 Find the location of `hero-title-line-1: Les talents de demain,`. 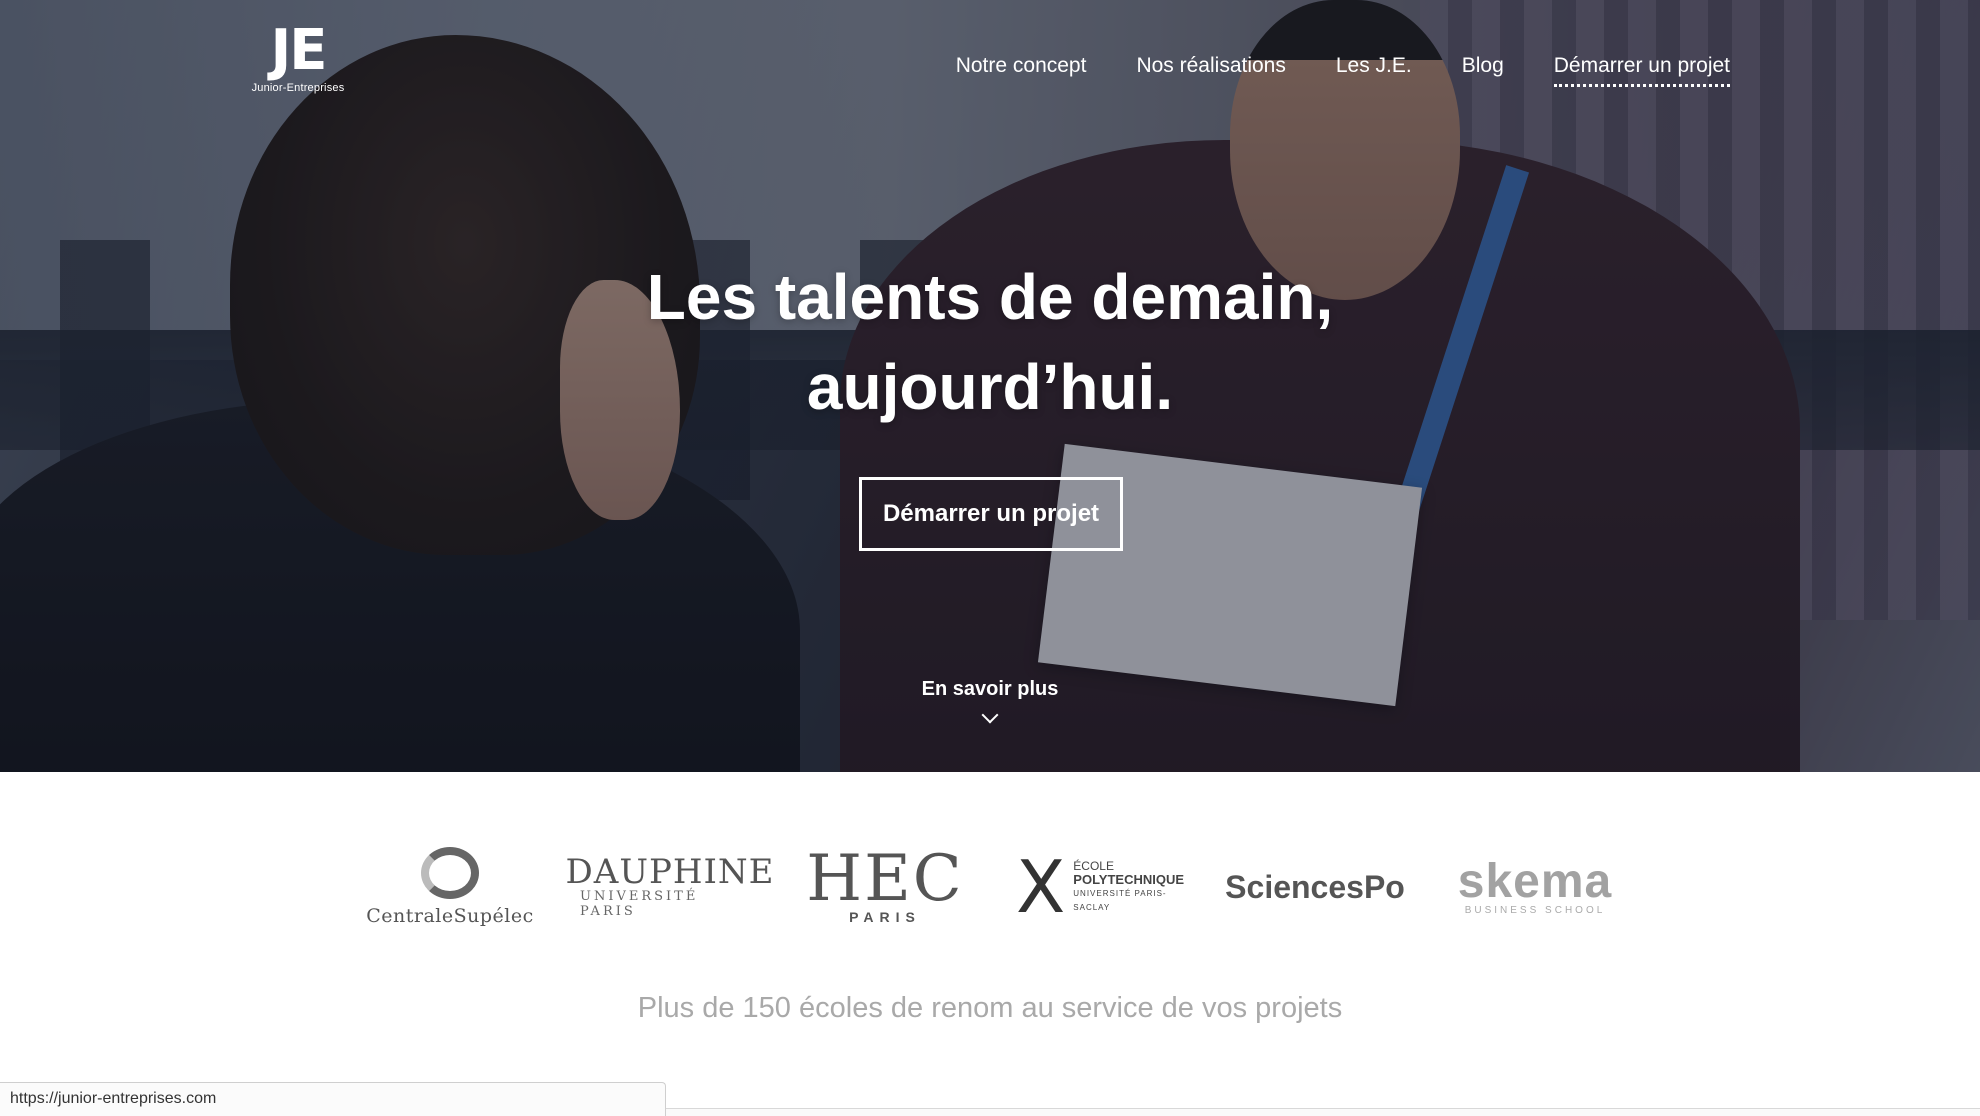

hero-title-line-1: Les talents de demain, is located at coordinates (990, 297).